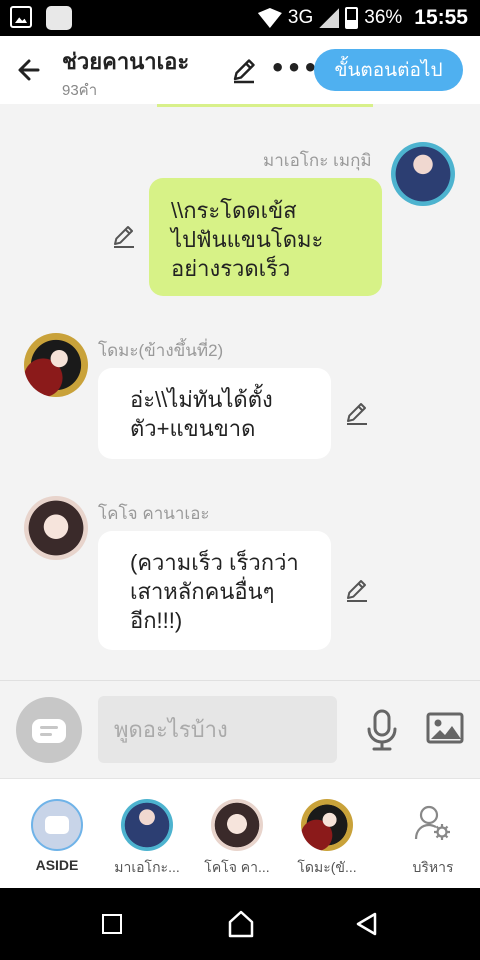  I want to click on edit-title-pencil-icon, so click(244, 70).